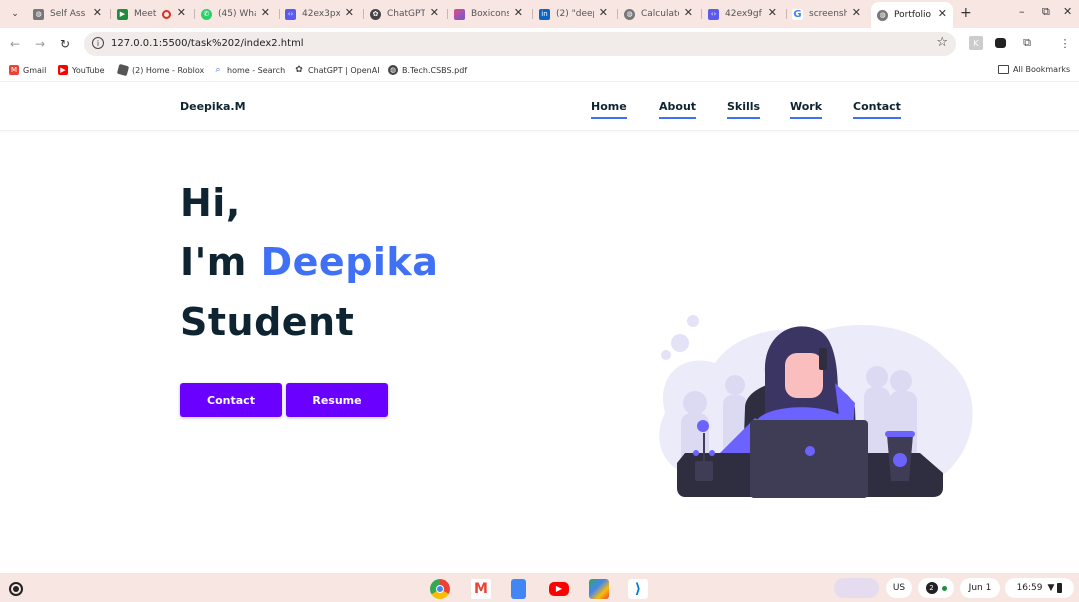 The width and height of the screenshot is (1079, 602). Describe the element at coordinates (976, 43) in the screenshot. I see `extension-k-icon: K` at that location.